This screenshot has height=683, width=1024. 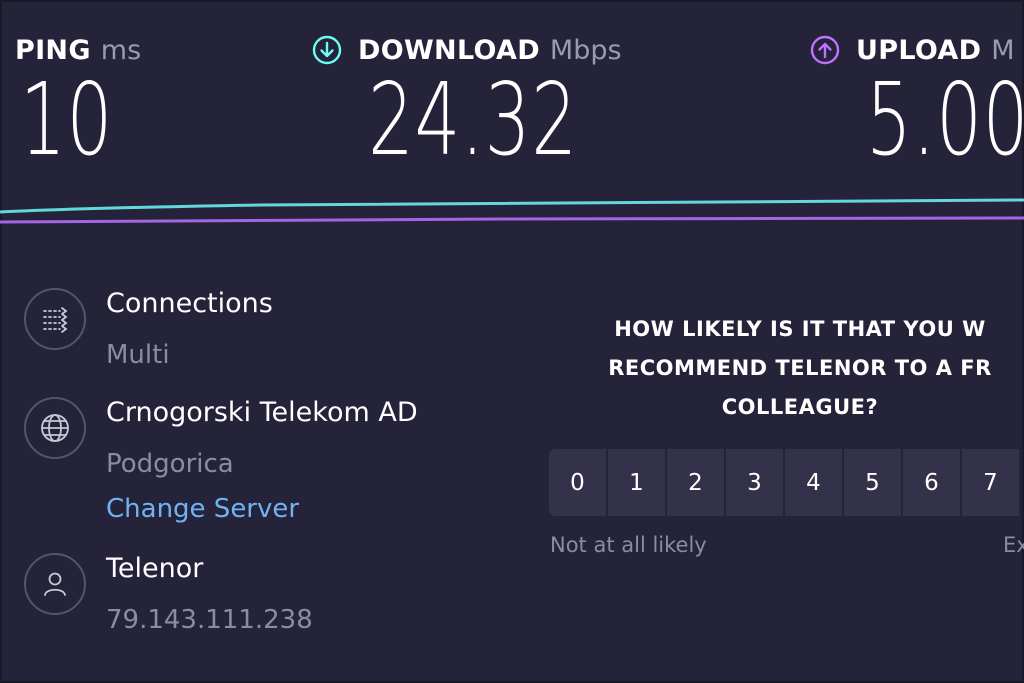 I want to click on isp-name: Telenor, so click(x=155, y=568).